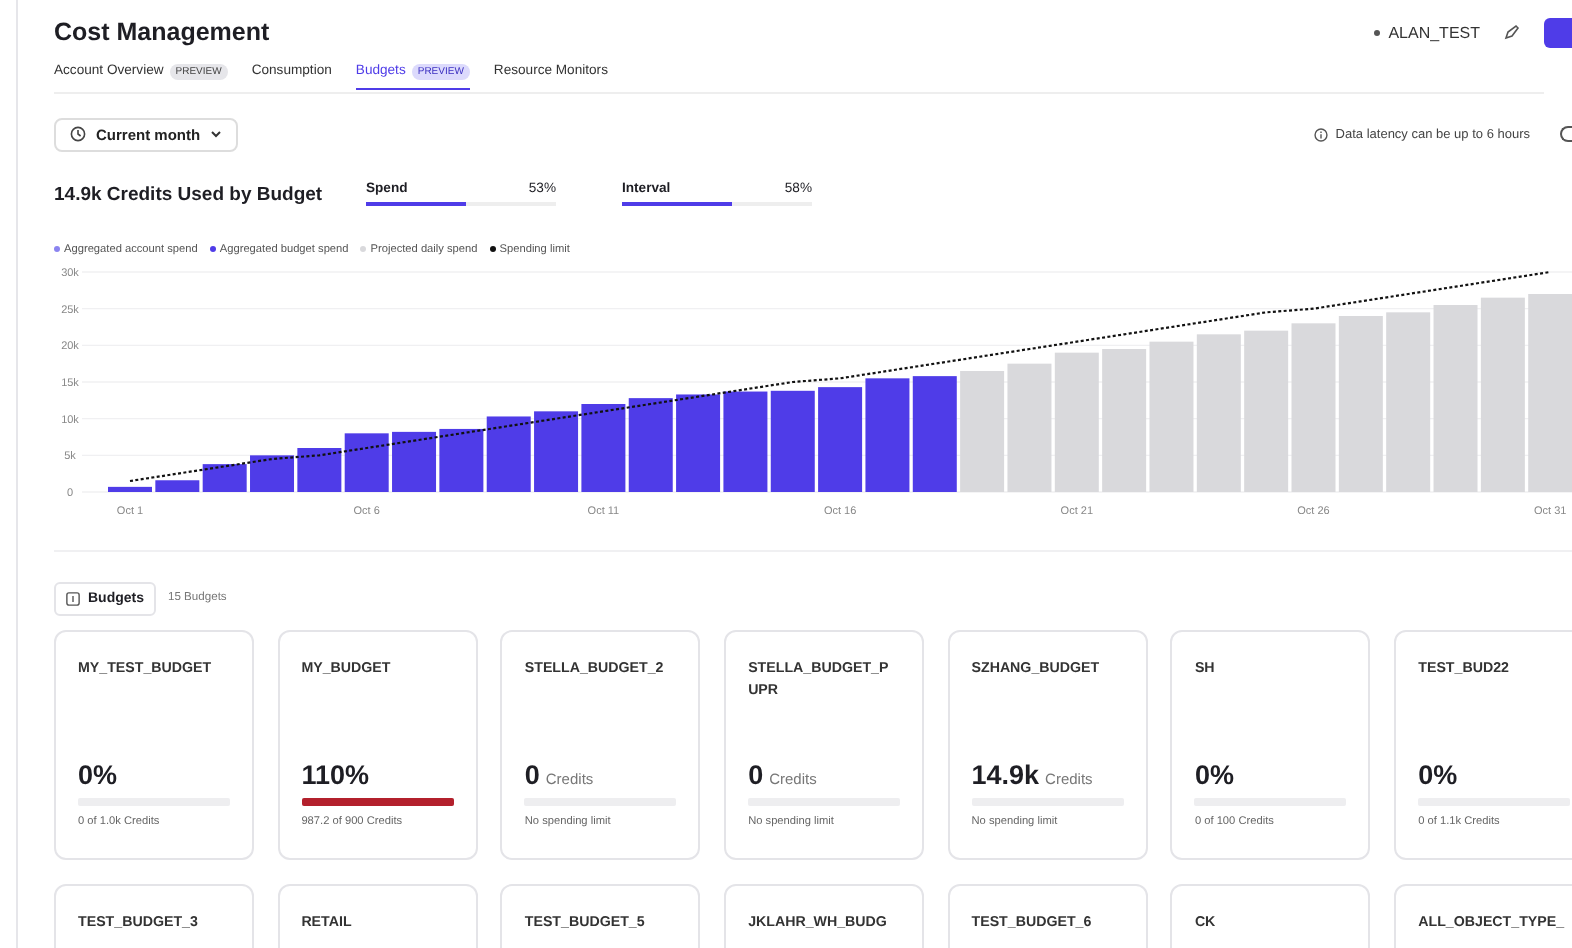 This screenshot has width=1572, height=948. Describe the element at coordinates (189, 194) in the screenshot. I see `summary-title: 14.9k Credits Used by Budget` at that location.